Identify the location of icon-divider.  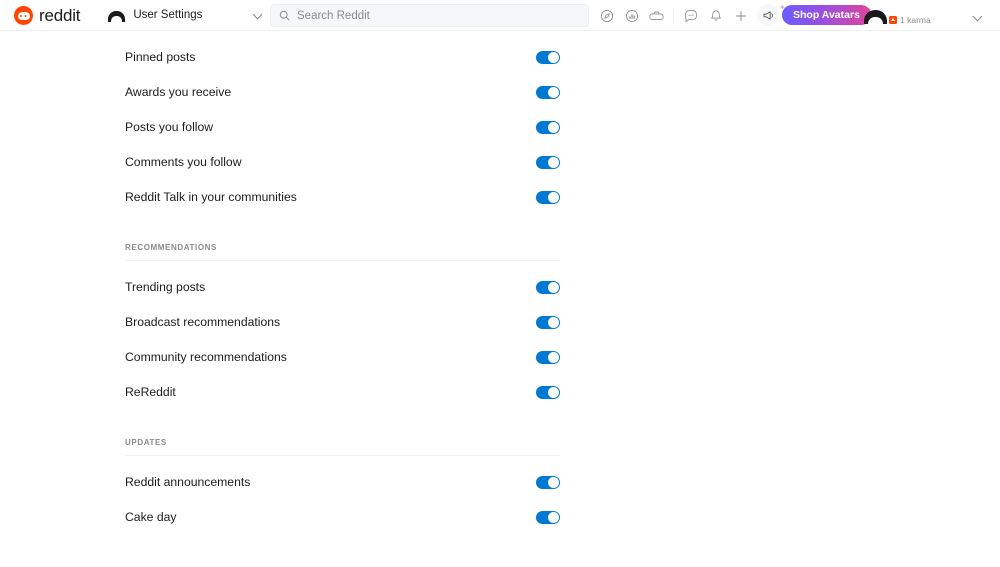
(673, 15).